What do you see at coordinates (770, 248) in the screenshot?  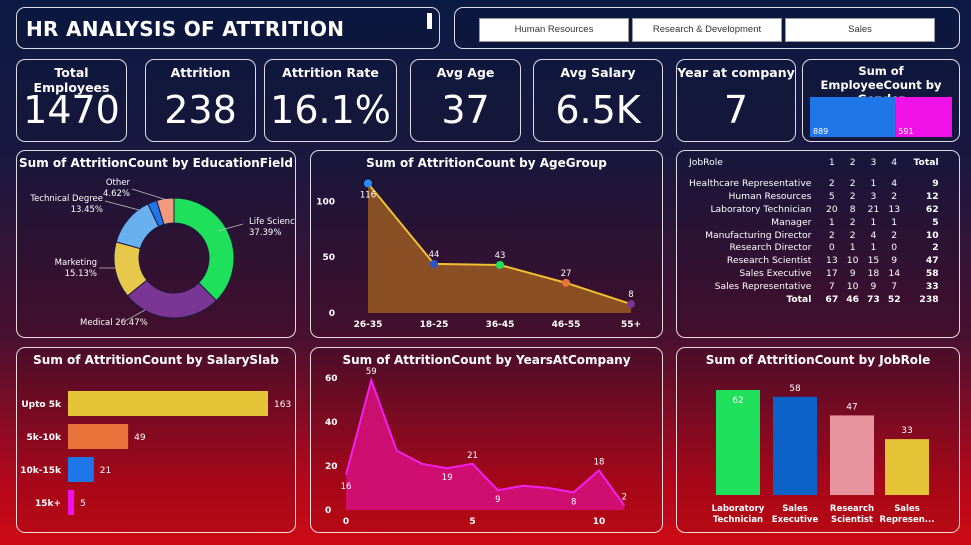 I see `table-cell: Research Director` at bounding box center [770, 248].